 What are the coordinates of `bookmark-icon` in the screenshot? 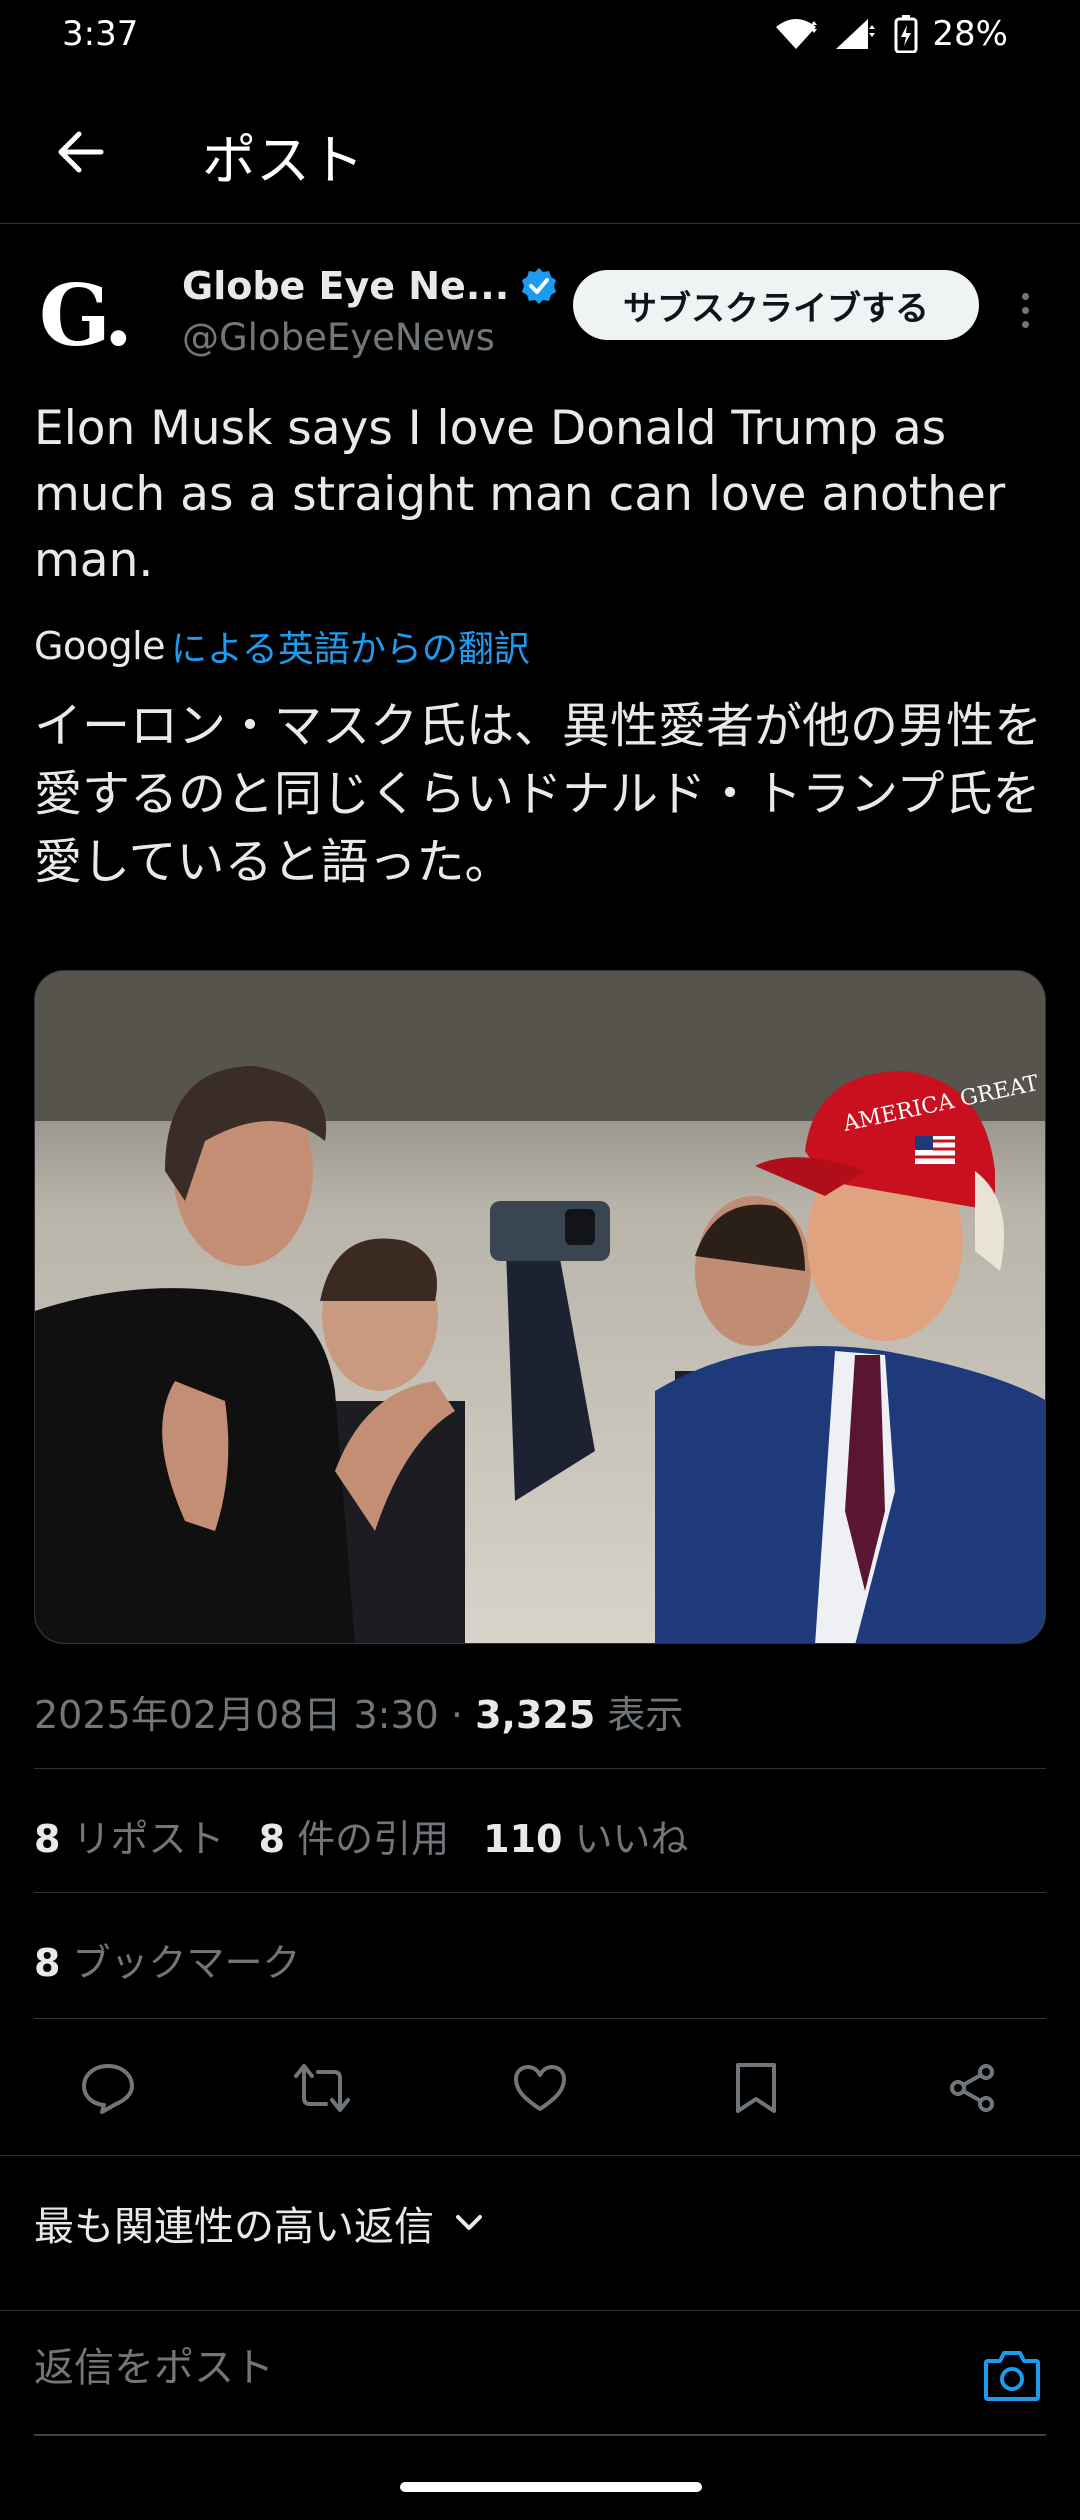 It's located at (756, 2088).